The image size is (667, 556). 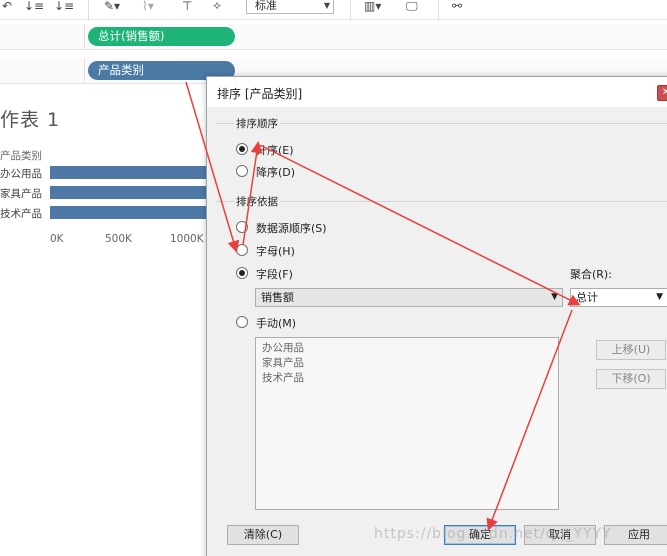 I want to click on list-item: 技术产品, so click(x=407, y=378).